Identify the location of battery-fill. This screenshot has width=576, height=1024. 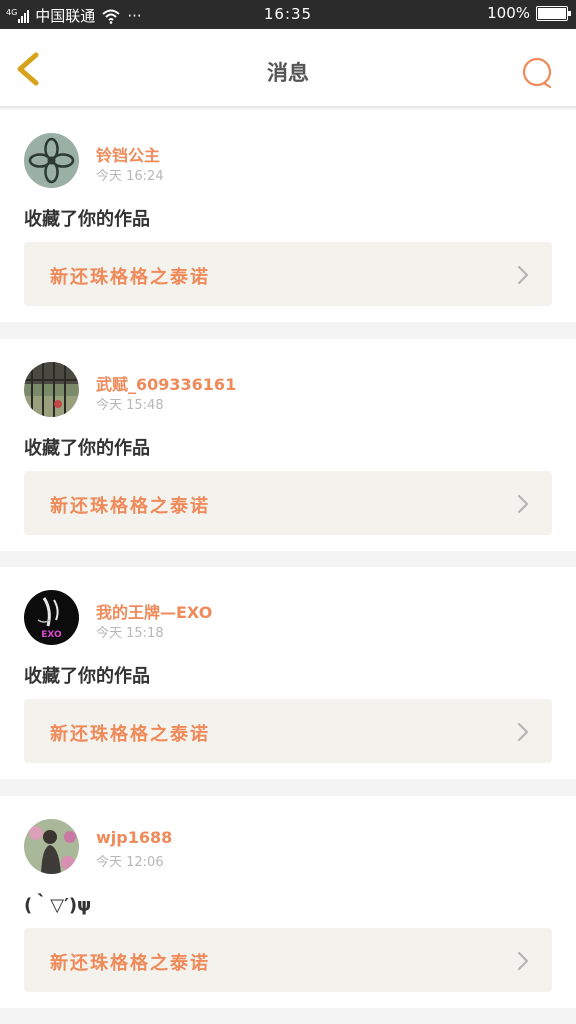
(552, 13).